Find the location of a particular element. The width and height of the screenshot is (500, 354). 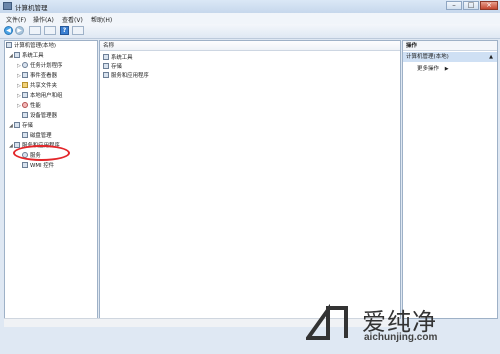

menu-view: 查看(V) is located at coordinates (72, 19).